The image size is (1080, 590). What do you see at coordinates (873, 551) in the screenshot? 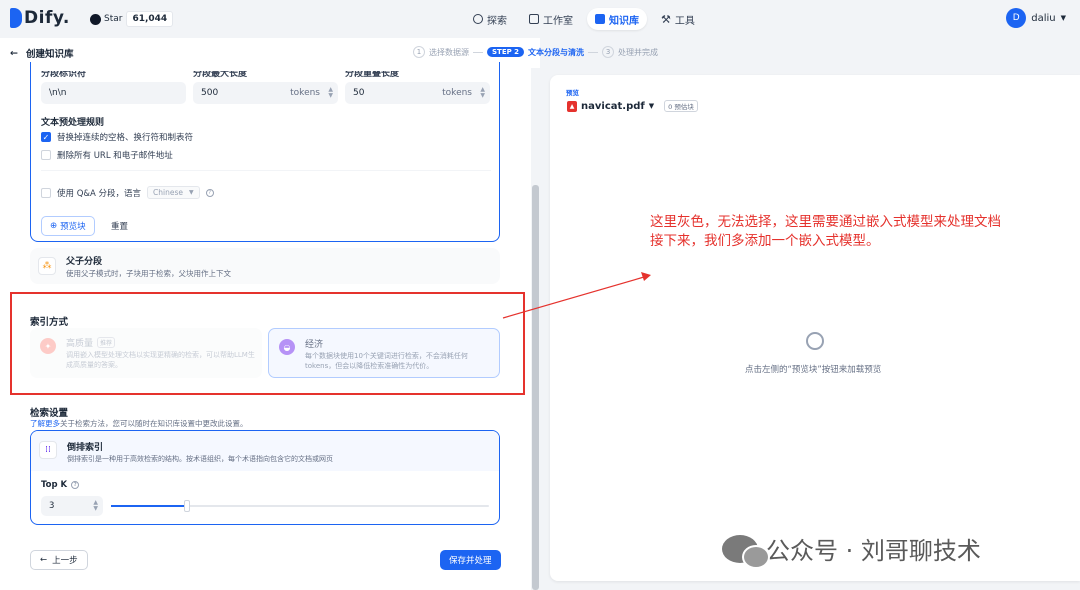
I see `watermark-text: 公众号 · 刘哥聊技术` at bounding box center [873, 551].